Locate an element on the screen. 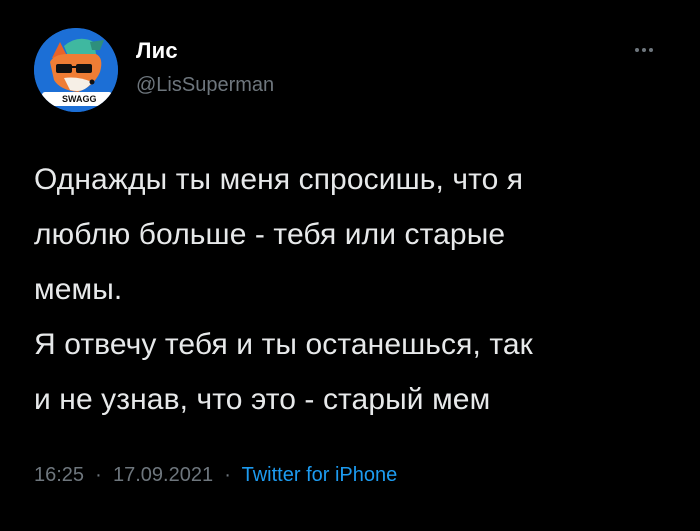  tweet-text-line: Я отвечу тебя и ты останешься, так is located at coordinates (283, 344).